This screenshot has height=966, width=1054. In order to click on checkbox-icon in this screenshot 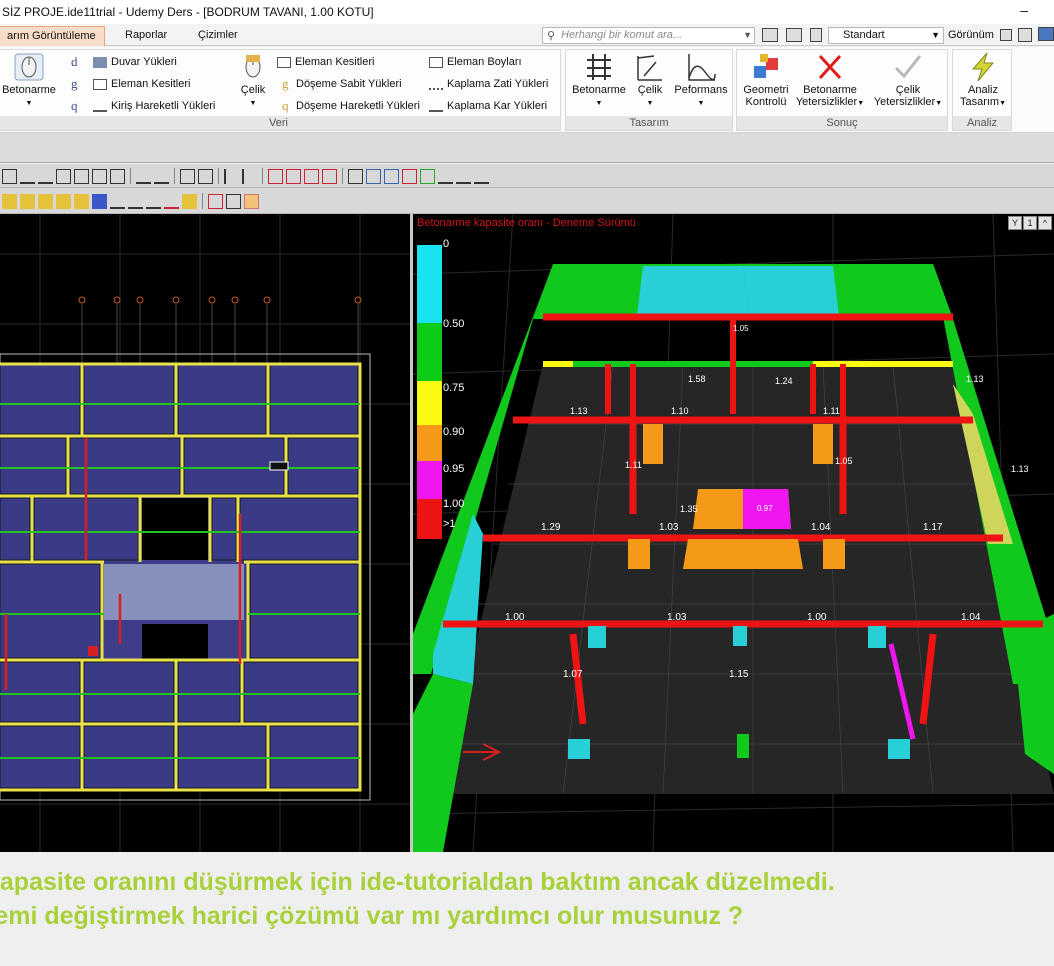, I will do `click(816, 35)`.